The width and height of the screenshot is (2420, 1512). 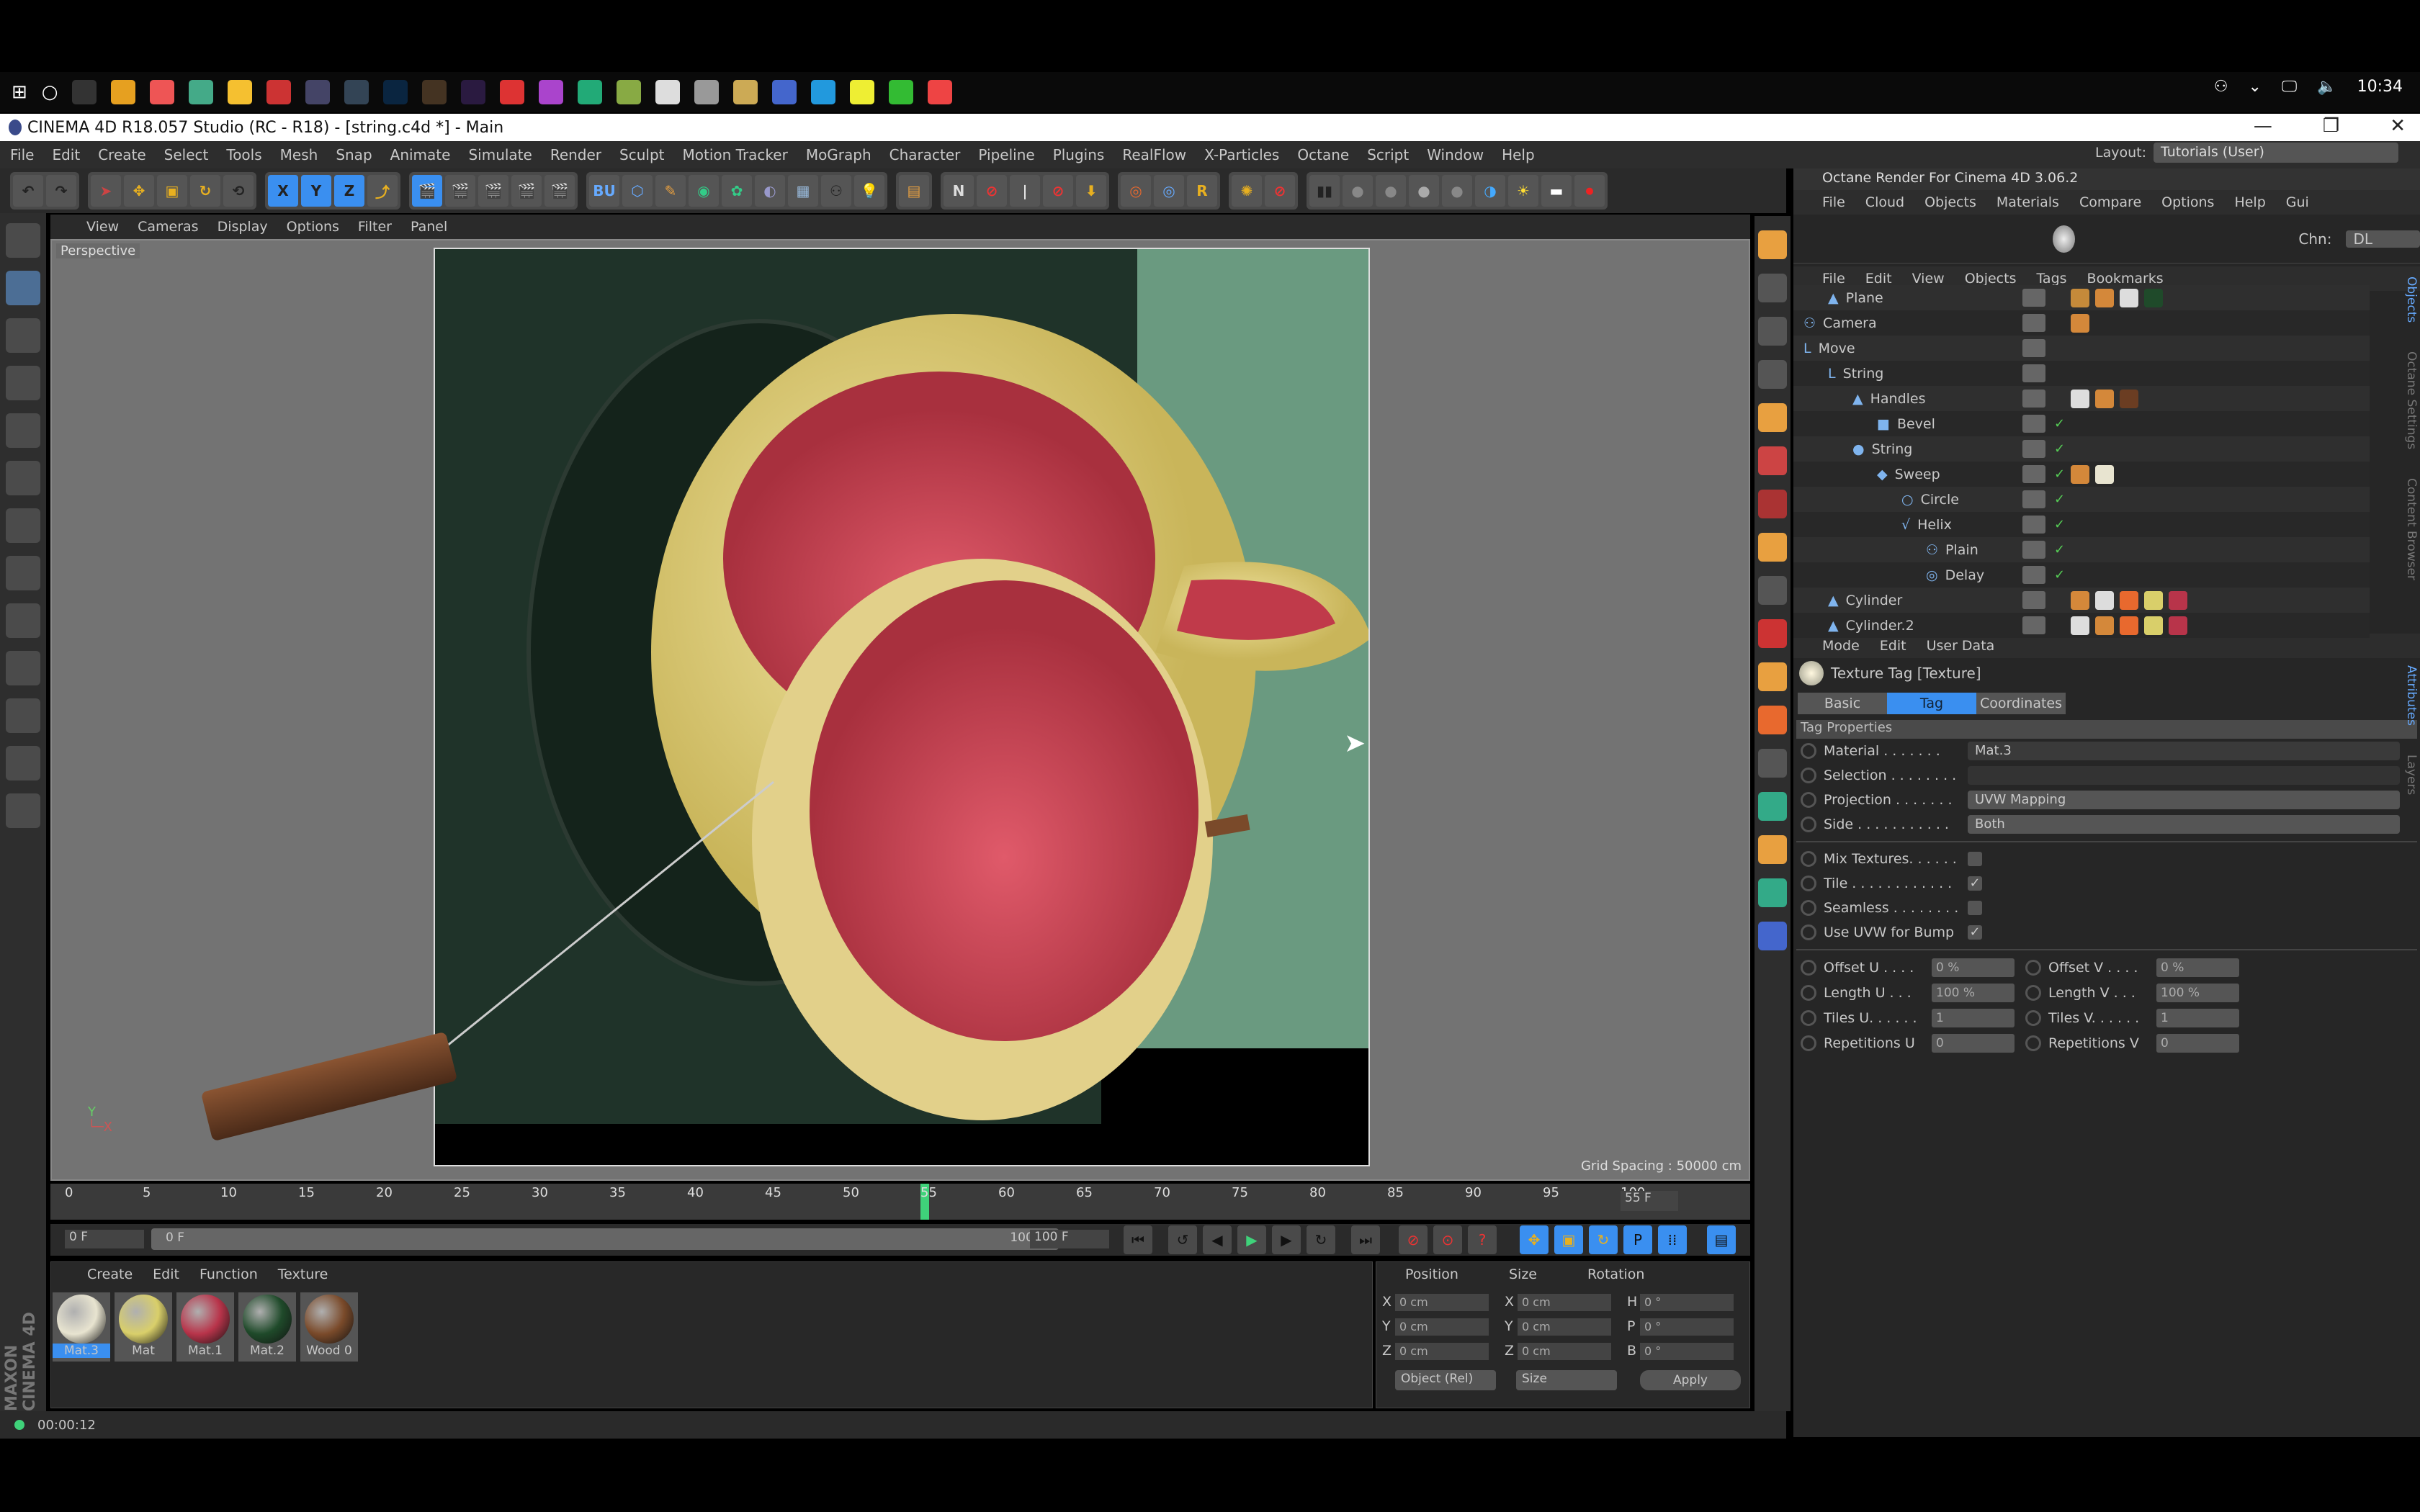 What do you see at coordinates (559, 191) in the screenshot?
I see `render-queue-icon: 🎬` at bounding box center [559, 191].